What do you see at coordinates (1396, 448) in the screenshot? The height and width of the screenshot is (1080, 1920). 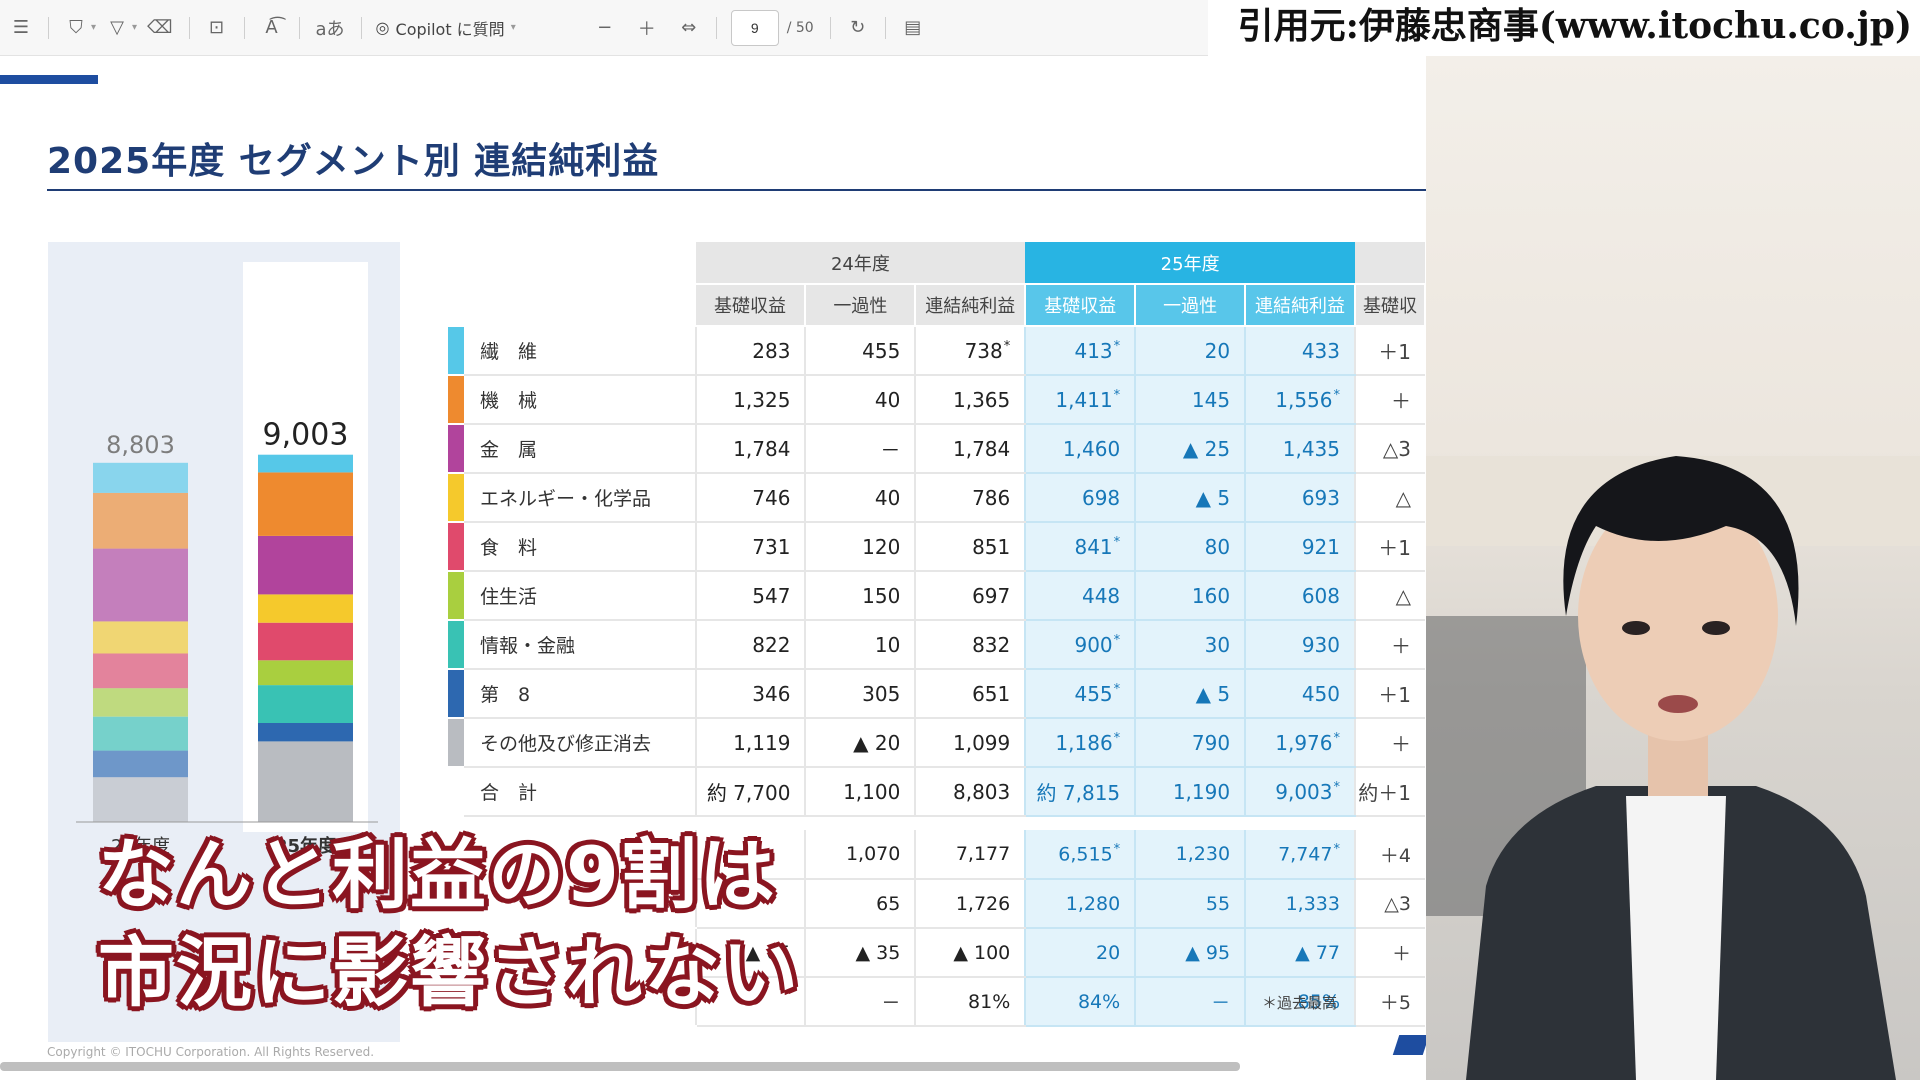 I see `cell-value: △3` at bounding box center [1396, 448].